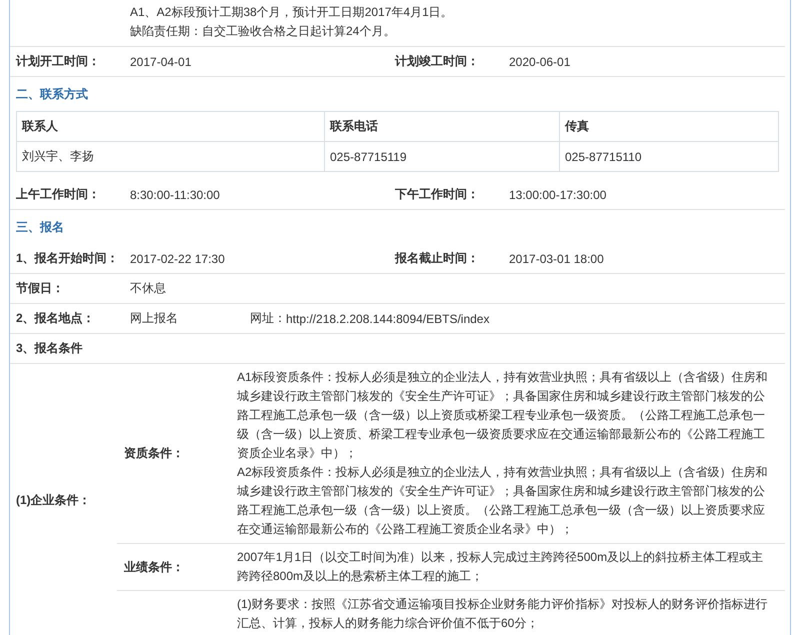 The height and width of the screenshot is (635, 811). Describe the element at coordinates (56, 318) in the screenshot. I see `field-label: 2、报名地点：` at that location.